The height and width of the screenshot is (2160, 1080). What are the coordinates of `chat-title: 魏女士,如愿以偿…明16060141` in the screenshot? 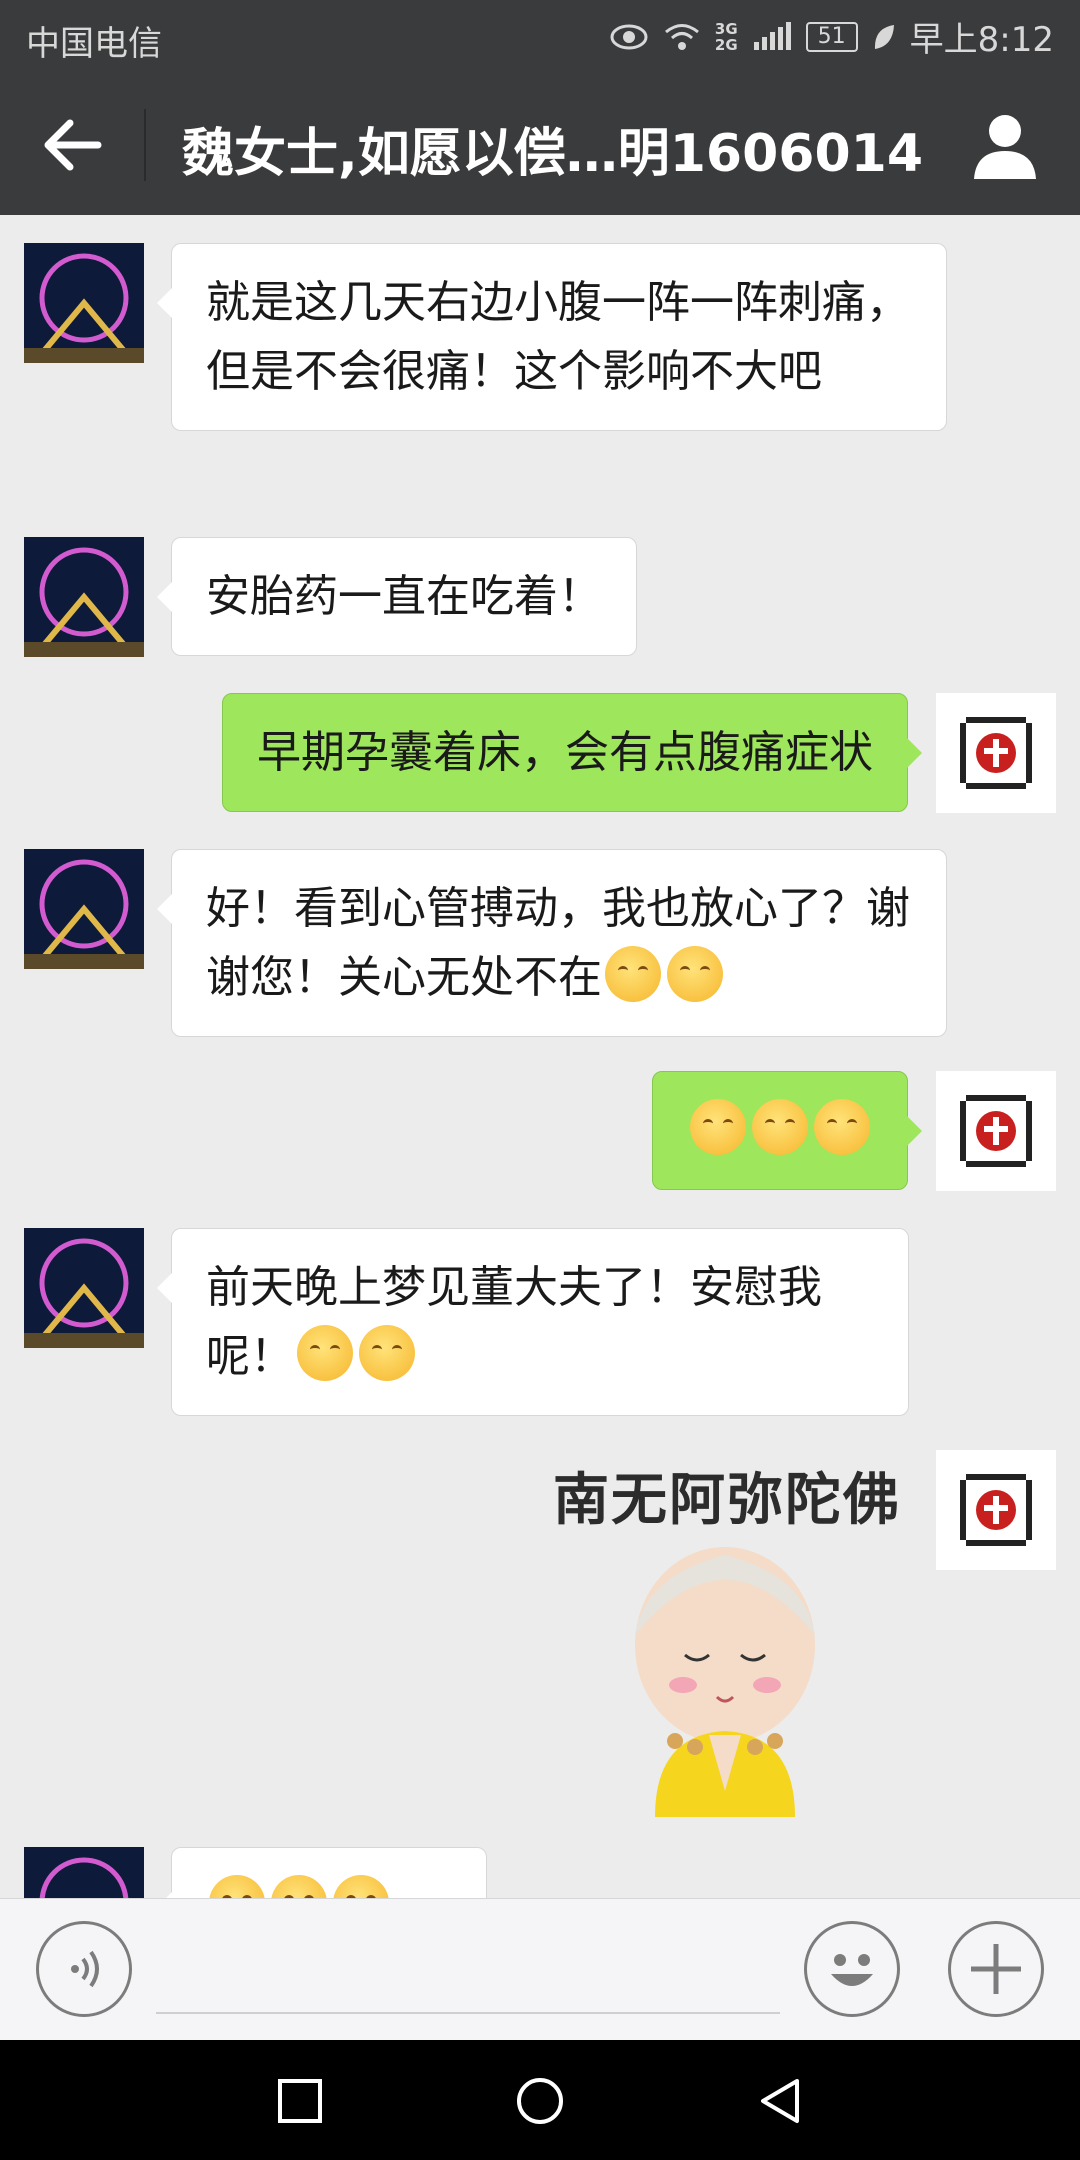 It's located at (552, 154).